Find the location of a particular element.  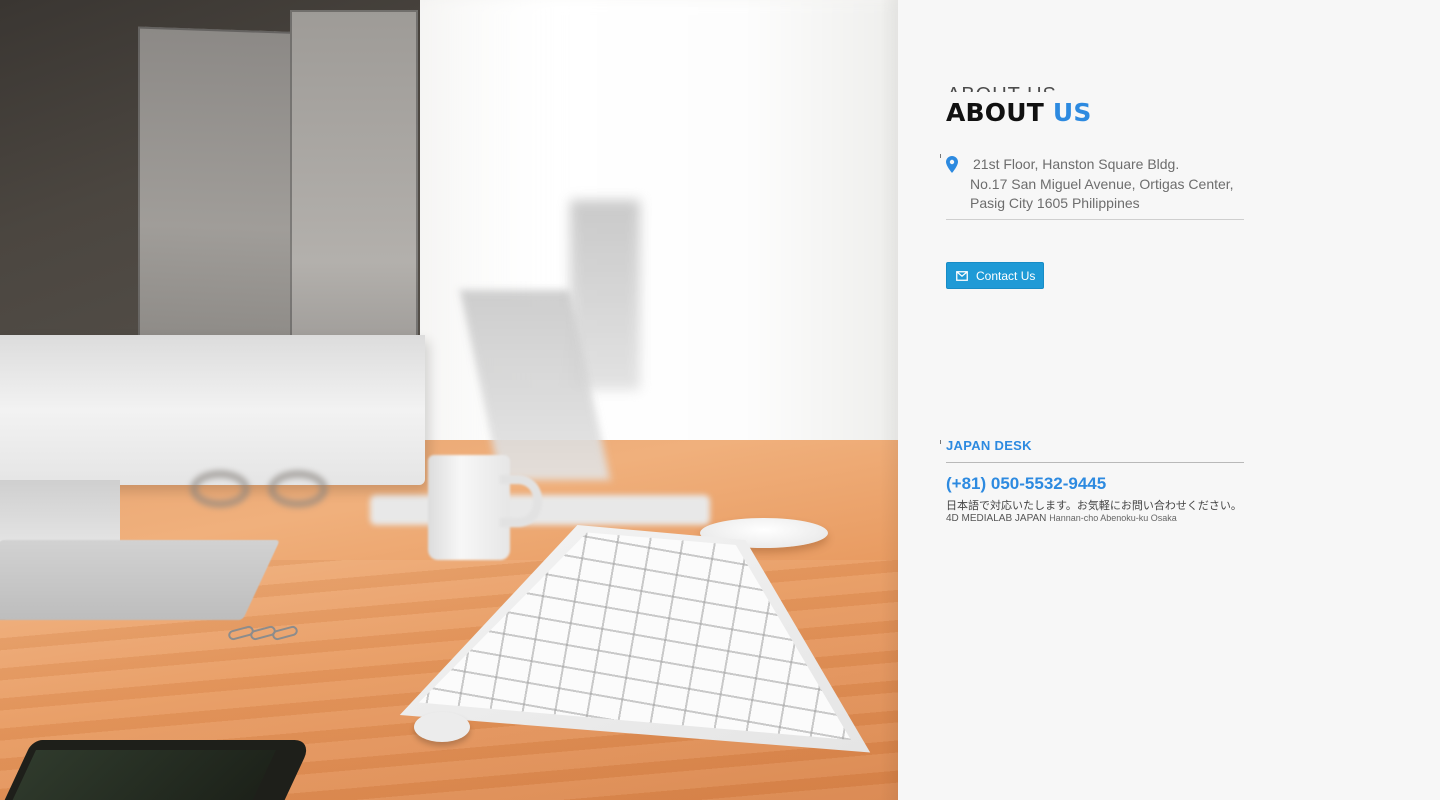

address-line-1: 21st Floor, Hanston Square Bldg. is located at coordinates (1076, 164).